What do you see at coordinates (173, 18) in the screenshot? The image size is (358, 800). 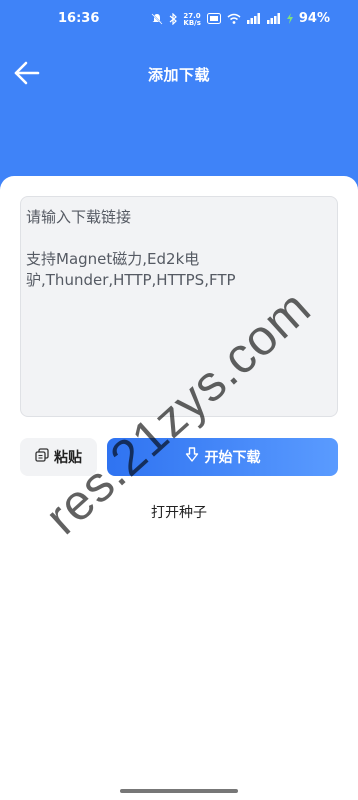 I see `bluetooth-icon` at bounding box center [173, 18].